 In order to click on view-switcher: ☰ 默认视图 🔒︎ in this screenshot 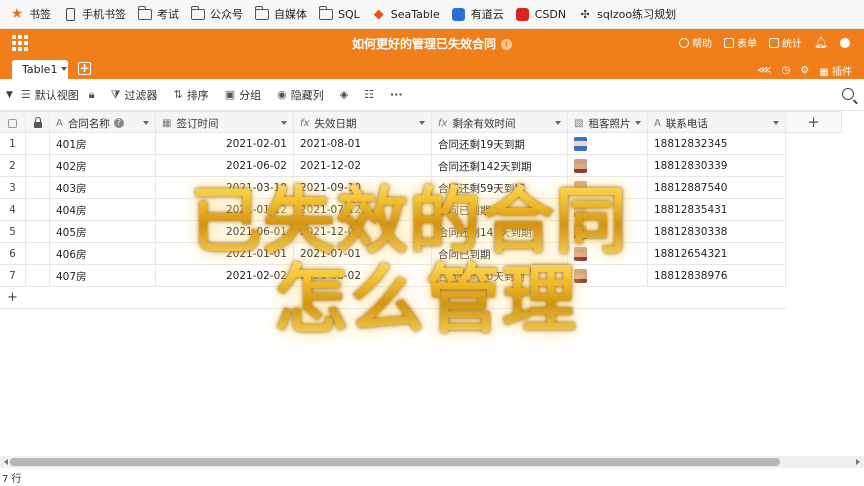, I will do `click(58, 95)`.